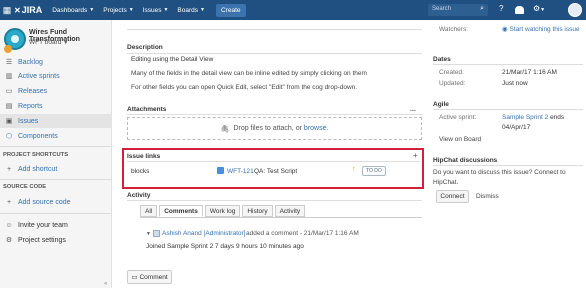  What do you see at coordinates (482, 8) in the screenshot?
I see `search-icon: ⌕` at bounding box center [482, 8].